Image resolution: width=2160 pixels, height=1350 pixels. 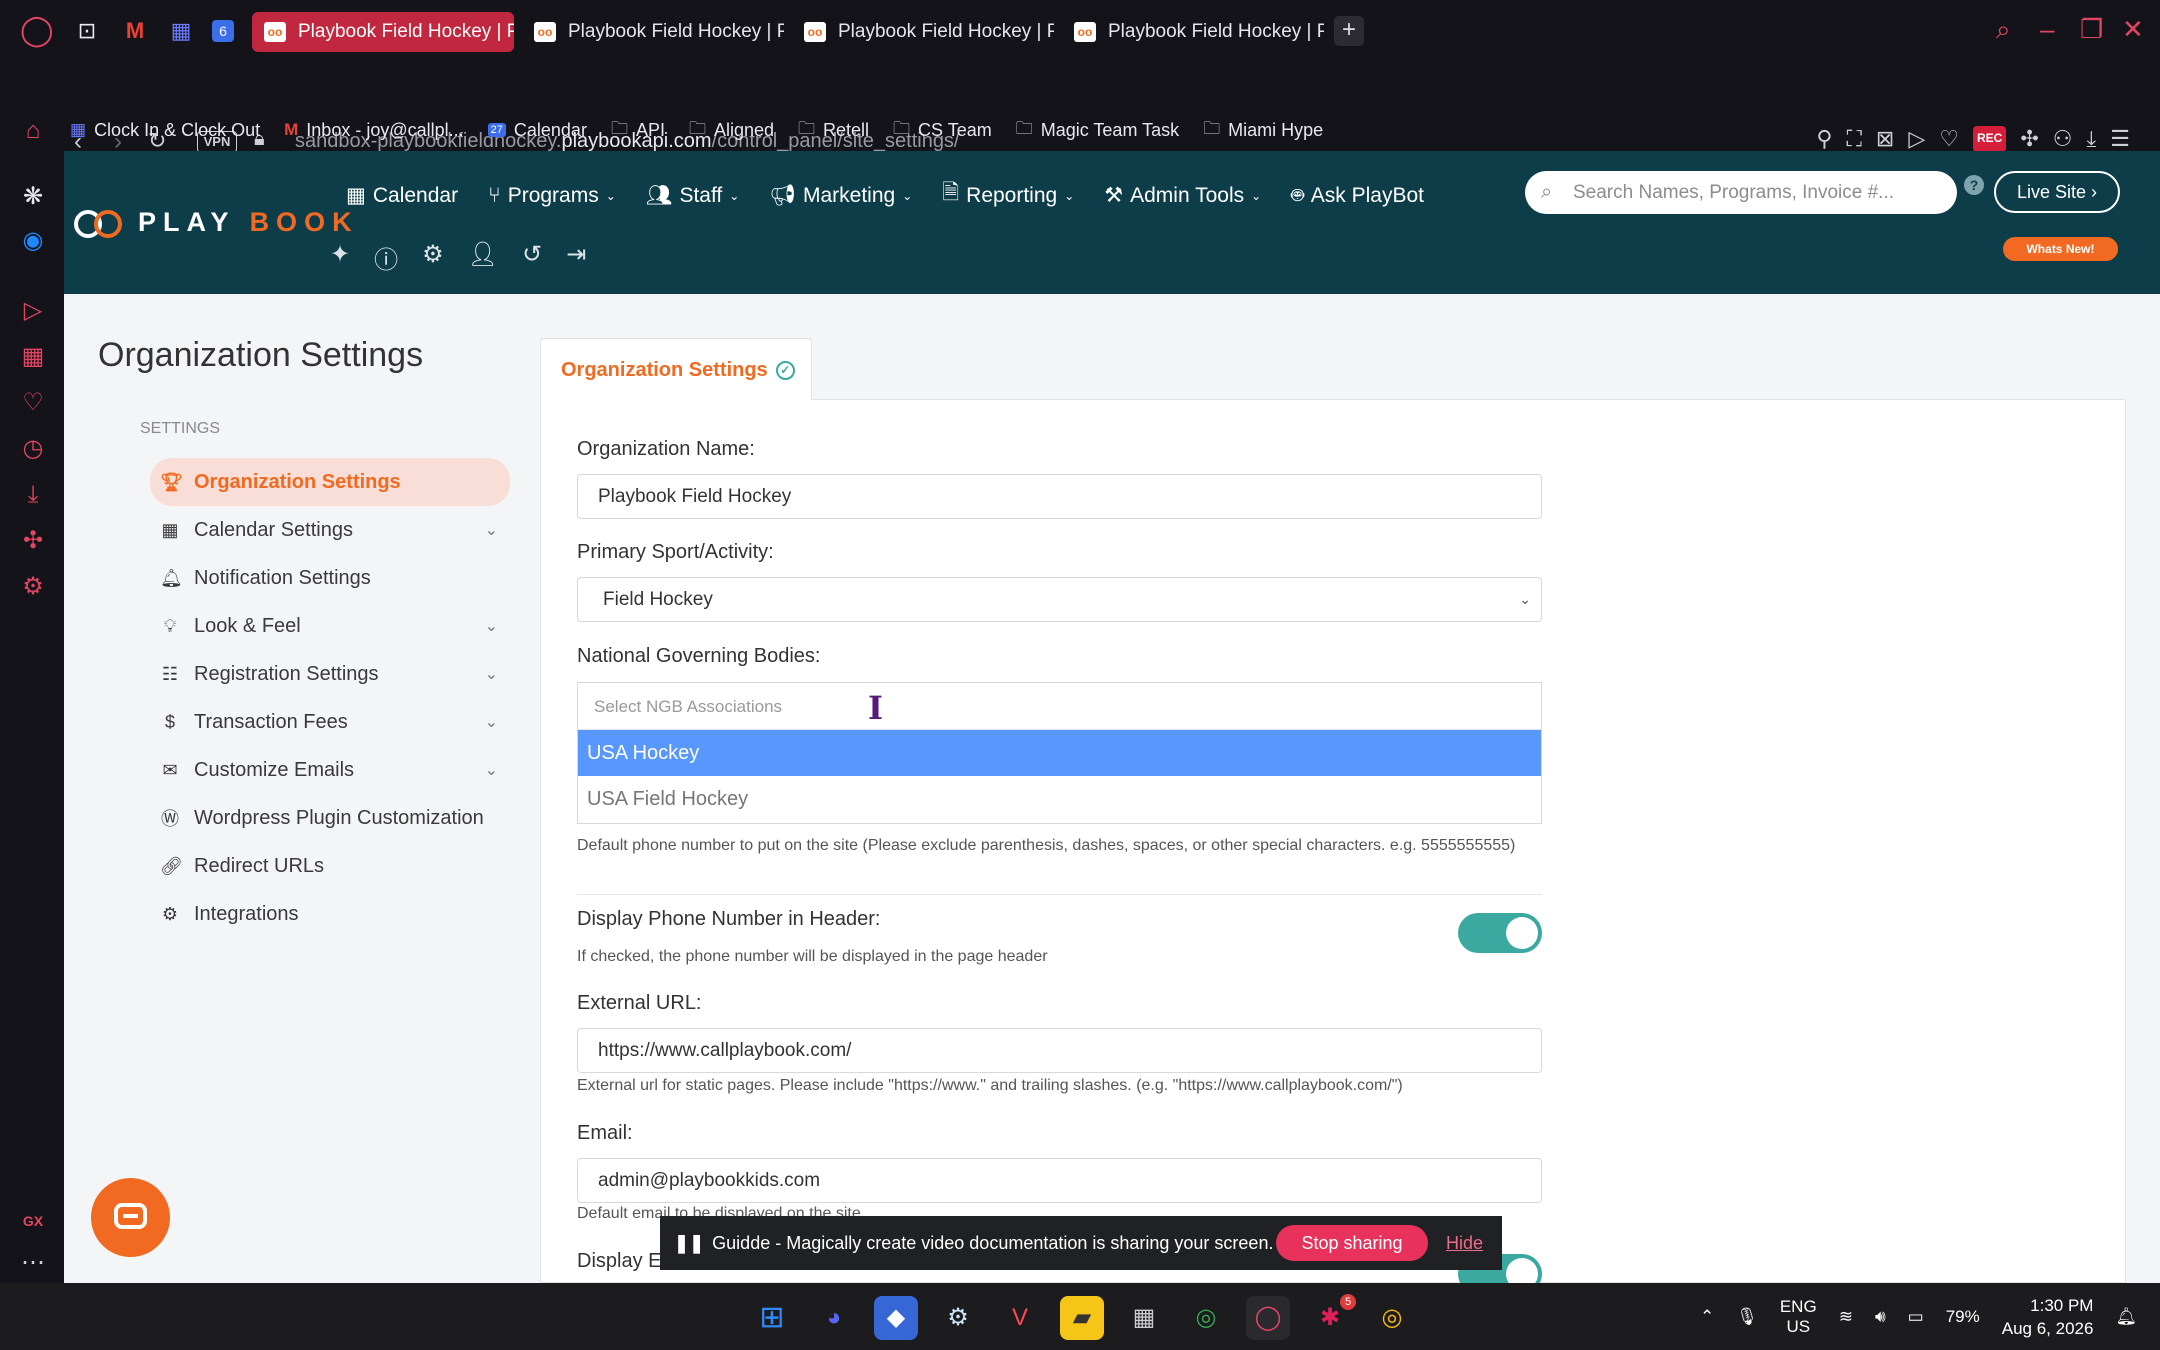 I want to click on rec-badge: REC, so click(x=1990, y=139).